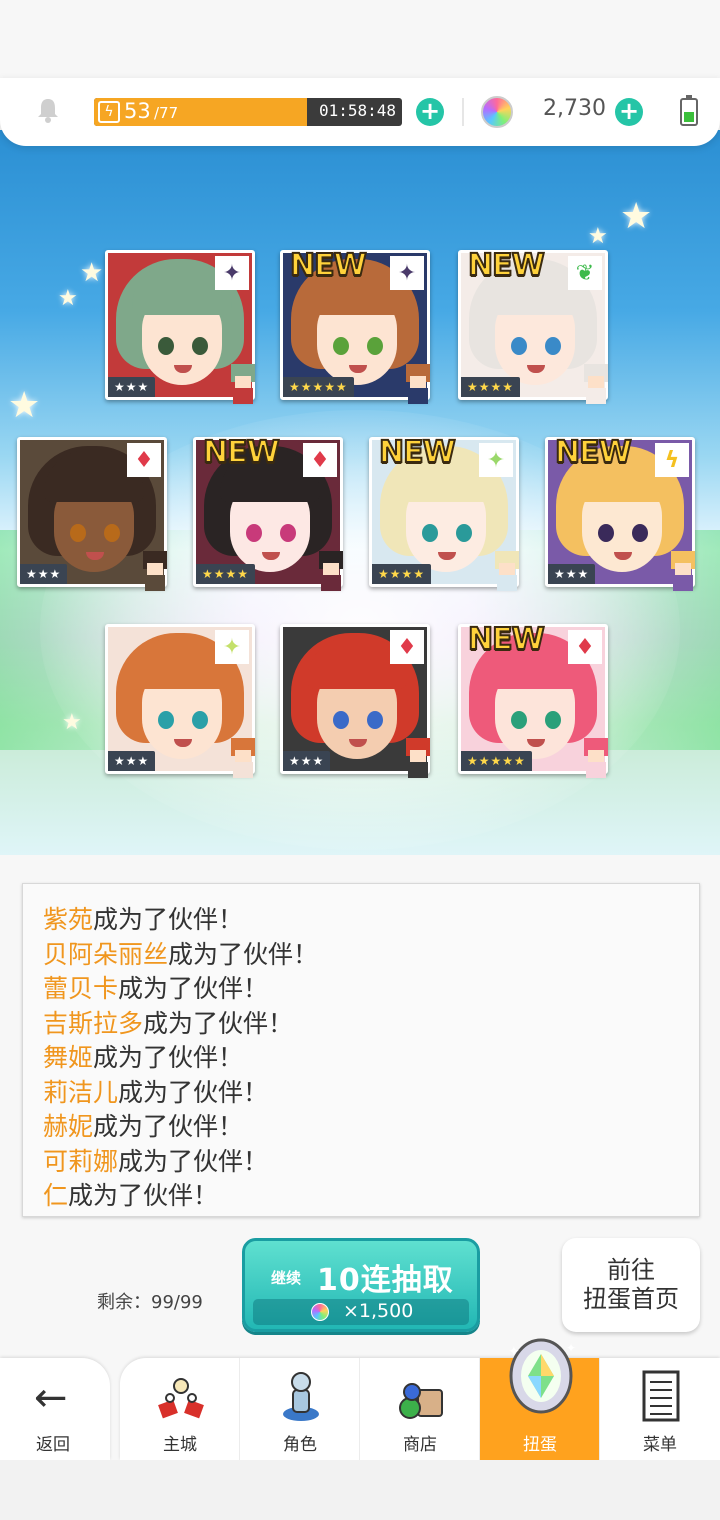 Image resolution: width=720 pixels, height=1520 pixels. Describe the element at coordinates (448, 514) in the screenshot. I see `character-card: ✦ ★★★★ NEW` at that location.